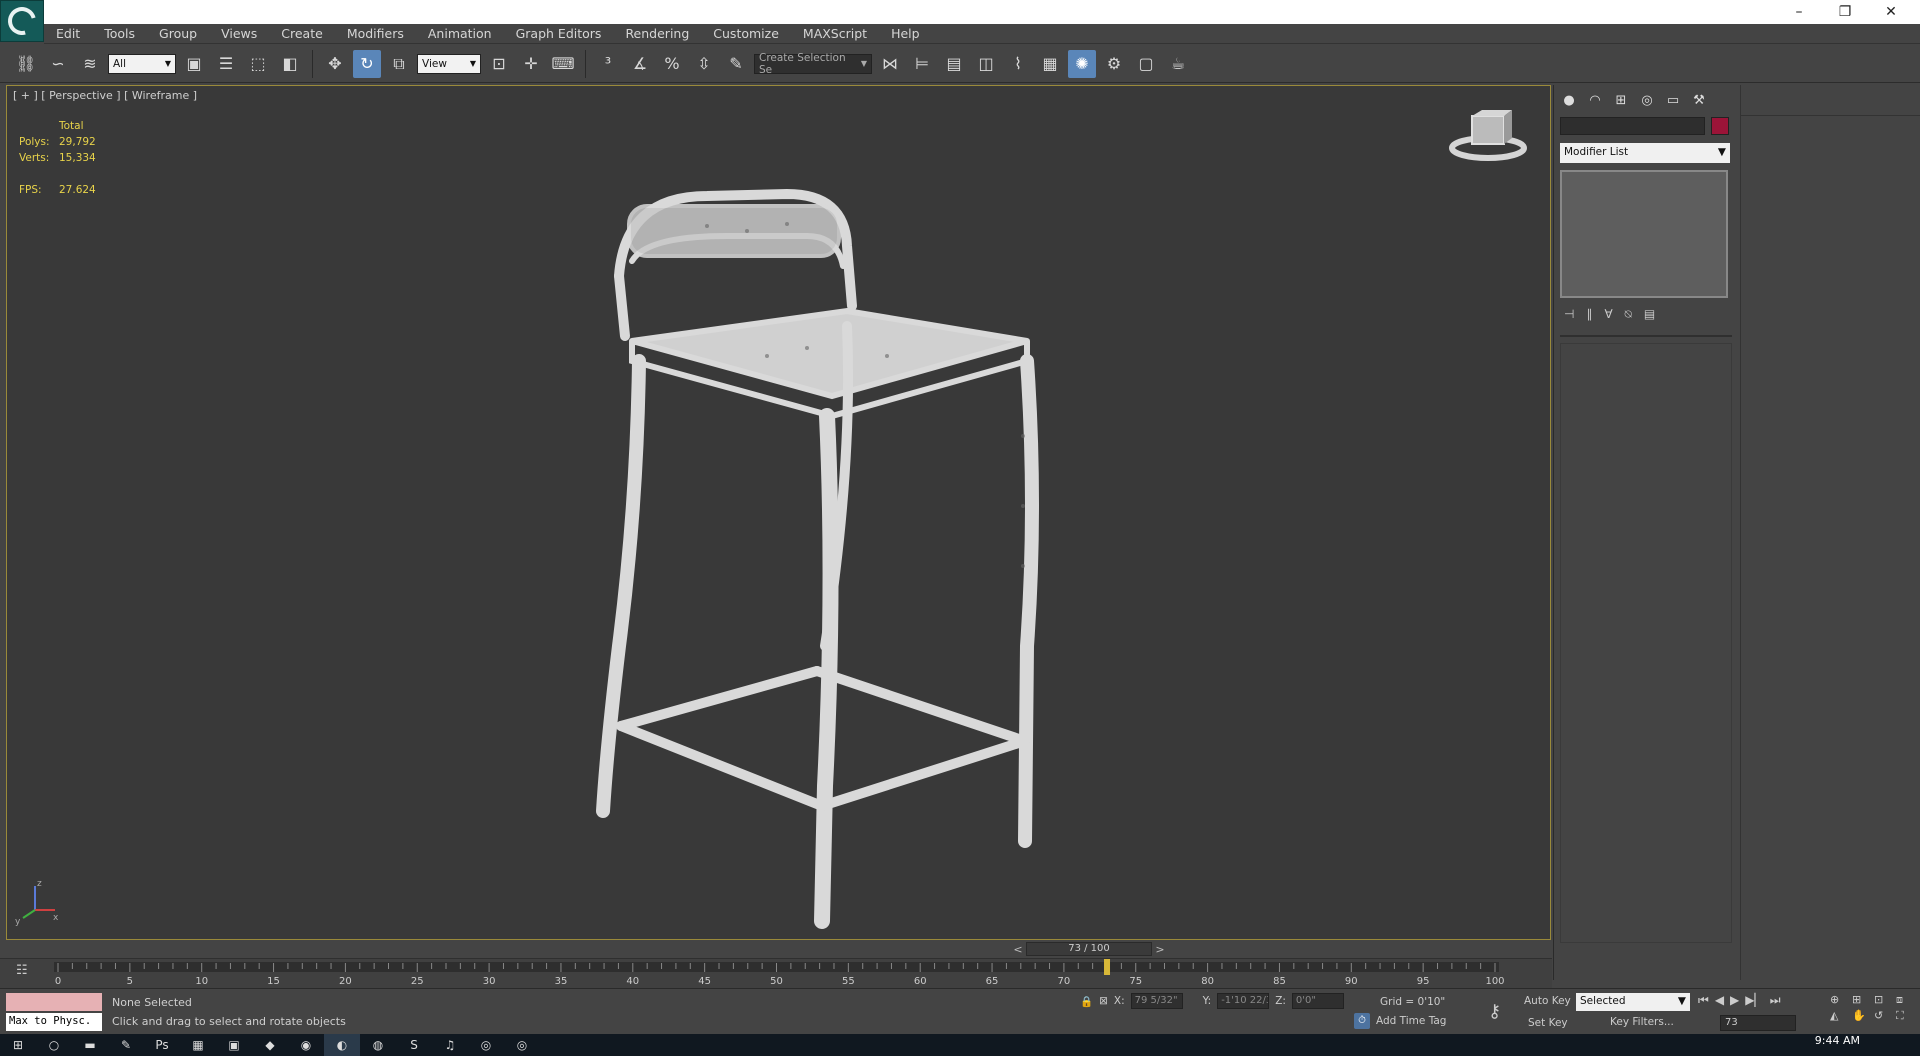 This screenshot has height=1056, width=1920. I want to click on chrome-icon: ◉, so click(306, 1045).